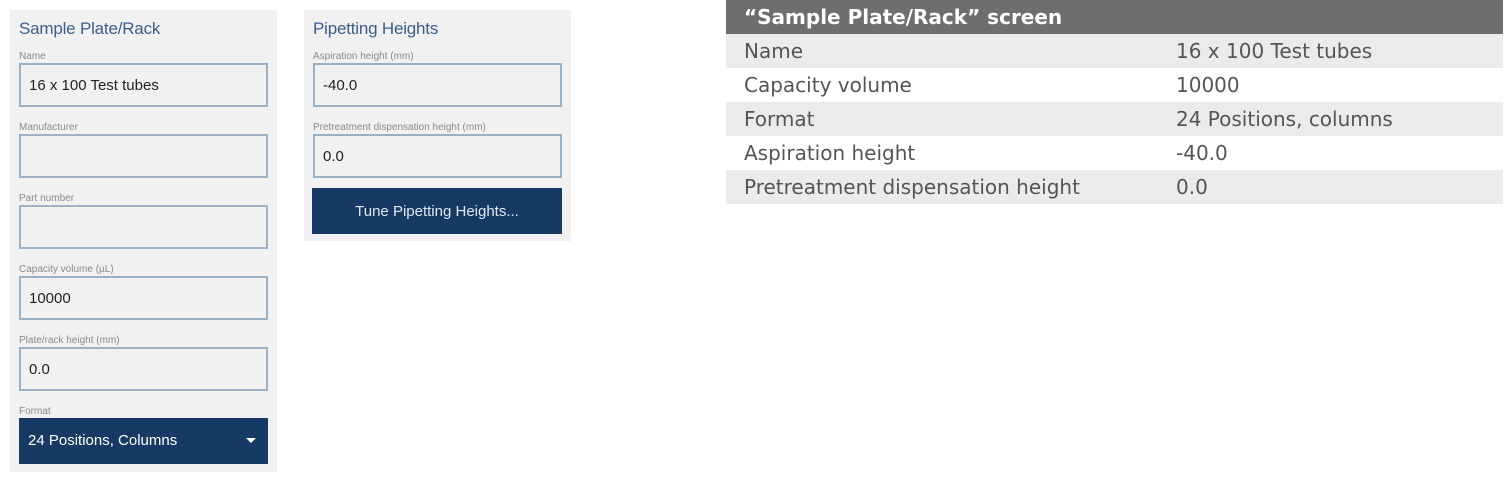 This screenshot has height=487, width=1509. I want to click on summary-table-header-row: “Sample Plate/Rack” screen, so click(1114, 17).